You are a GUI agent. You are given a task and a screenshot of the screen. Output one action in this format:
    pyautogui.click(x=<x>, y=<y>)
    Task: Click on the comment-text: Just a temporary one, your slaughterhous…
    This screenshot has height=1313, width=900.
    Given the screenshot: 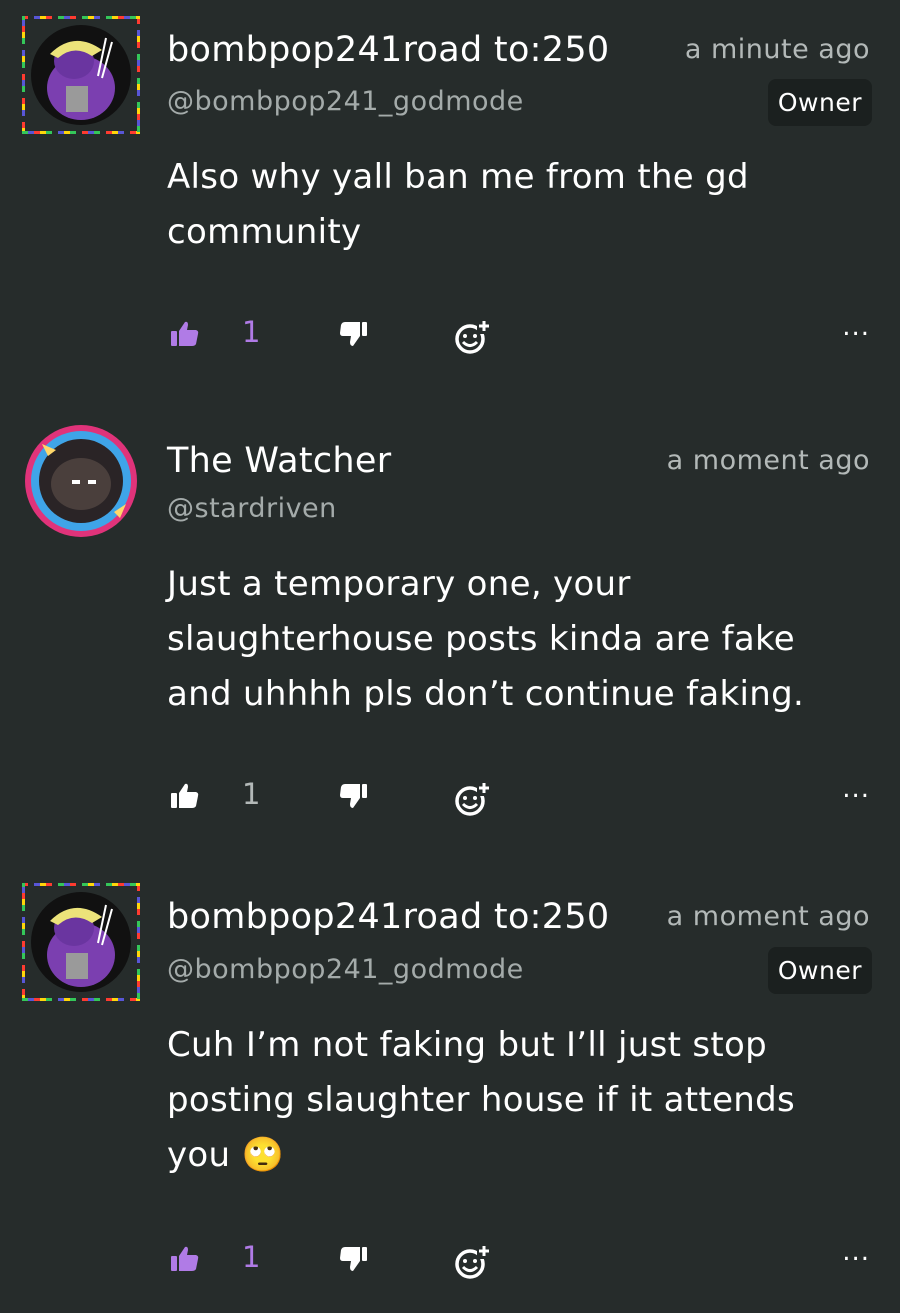 What is the action you would take?
    pyautogui.click(x=486, y=639)
    